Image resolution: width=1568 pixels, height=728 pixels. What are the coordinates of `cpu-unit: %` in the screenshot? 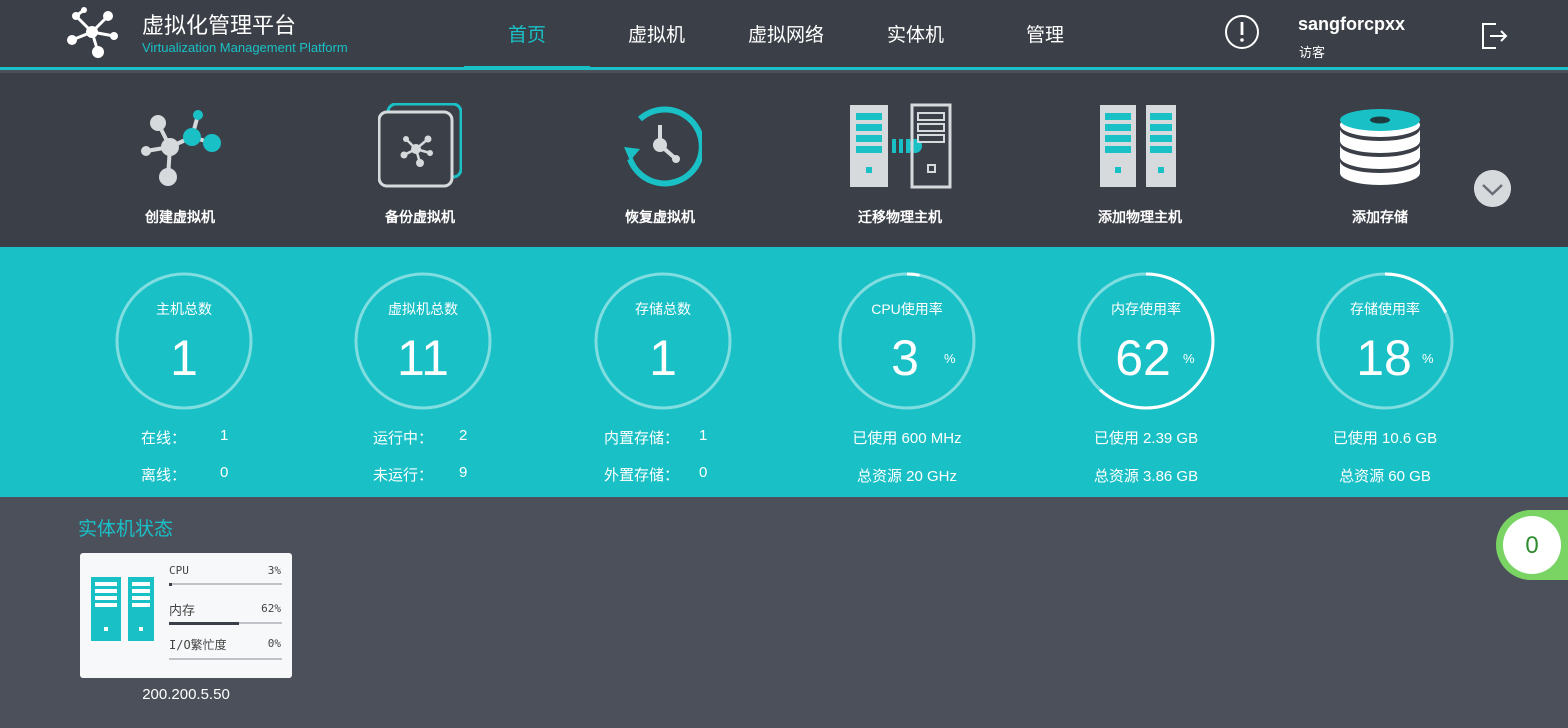 It's located at (950, 358).